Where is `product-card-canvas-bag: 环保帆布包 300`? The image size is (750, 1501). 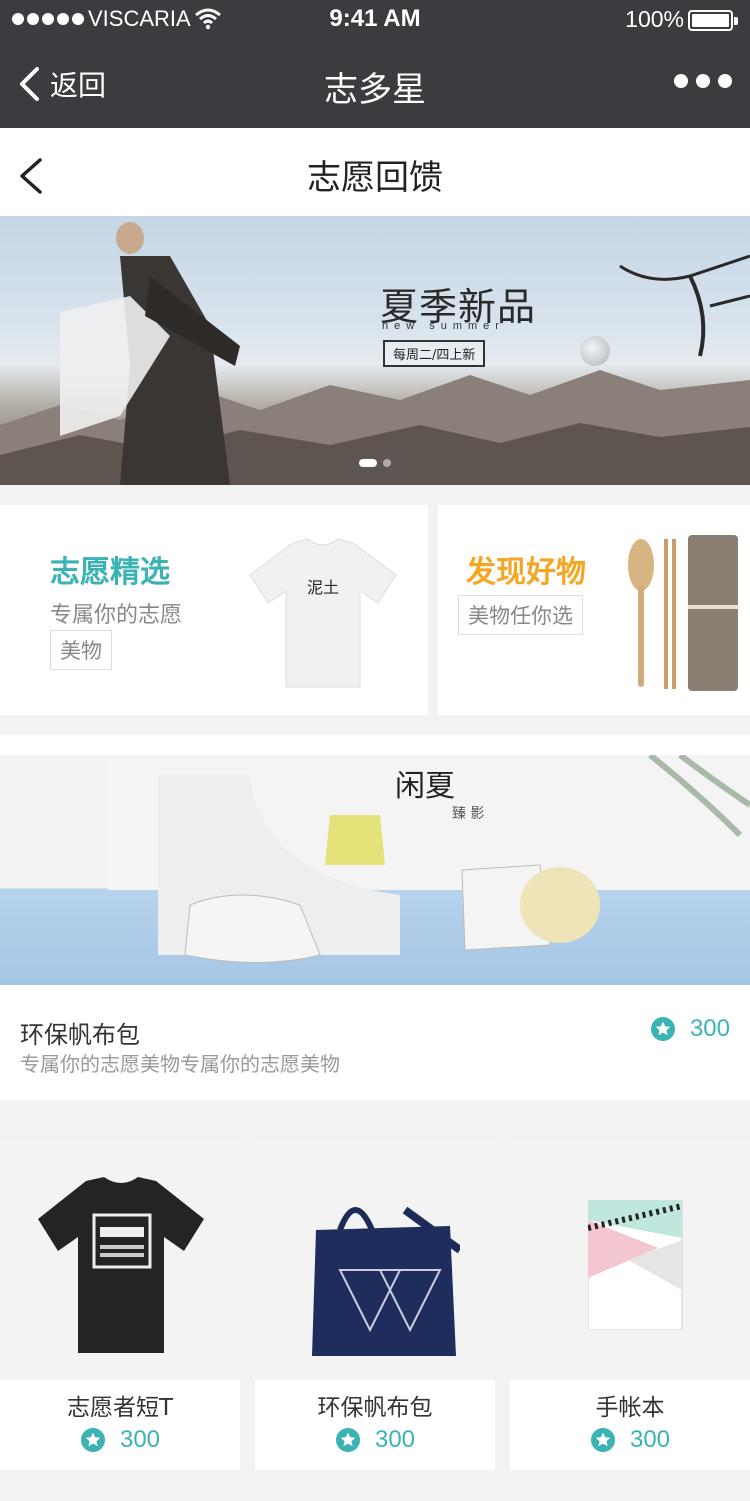
product-card-canvas-bag: 环保帆布包 300 is located at coordinates (375, 1305).